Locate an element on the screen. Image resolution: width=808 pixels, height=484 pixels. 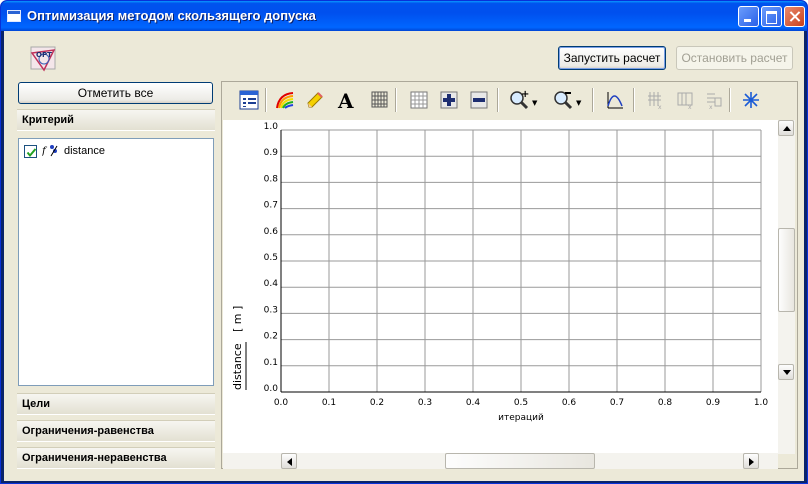
zoom-in-dropdown-icon: ▼ is located at coordinates (534, 103).